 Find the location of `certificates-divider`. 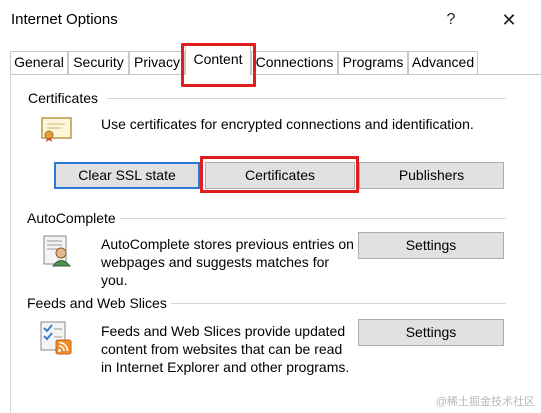

certificates-divider is located at coordinates (306, 98).